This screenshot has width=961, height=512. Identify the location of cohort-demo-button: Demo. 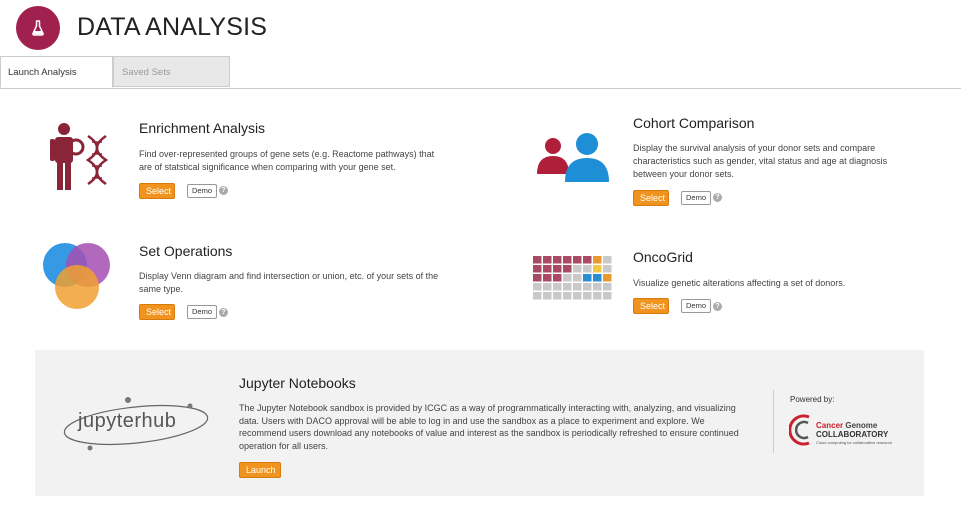
(696, 198).